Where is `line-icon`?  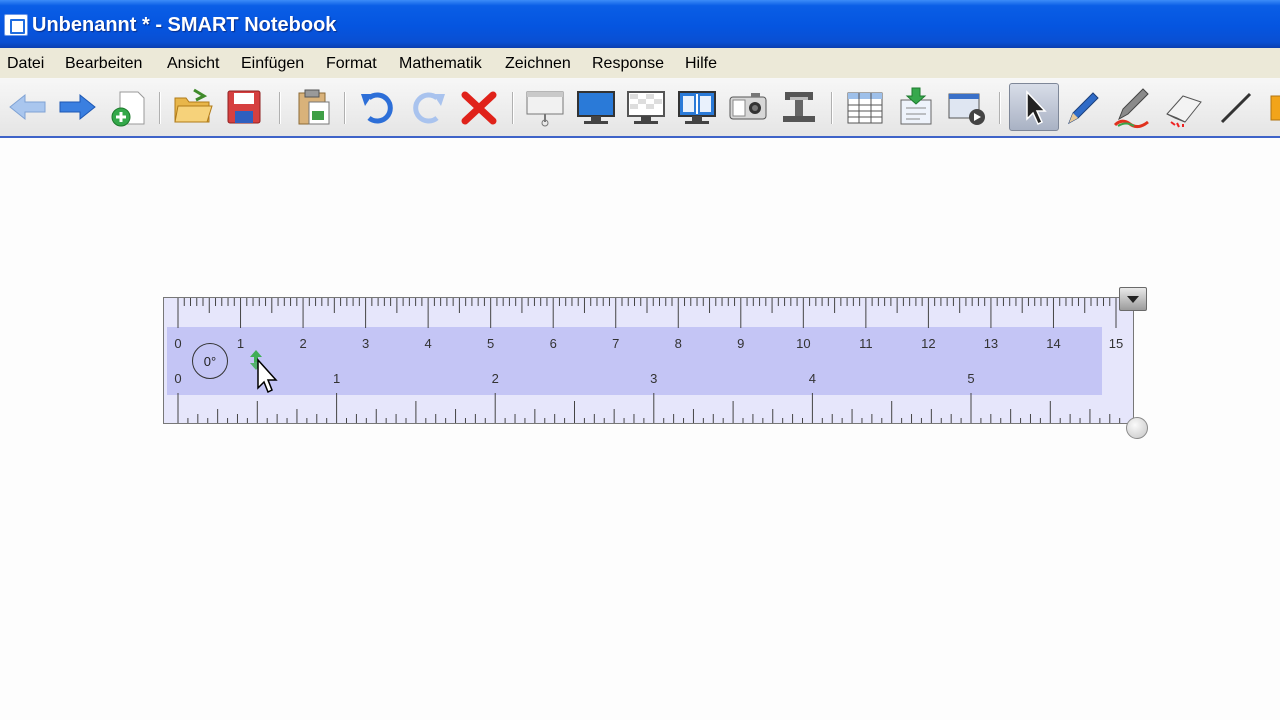 line-icon is located at coordinates (1235, 107).